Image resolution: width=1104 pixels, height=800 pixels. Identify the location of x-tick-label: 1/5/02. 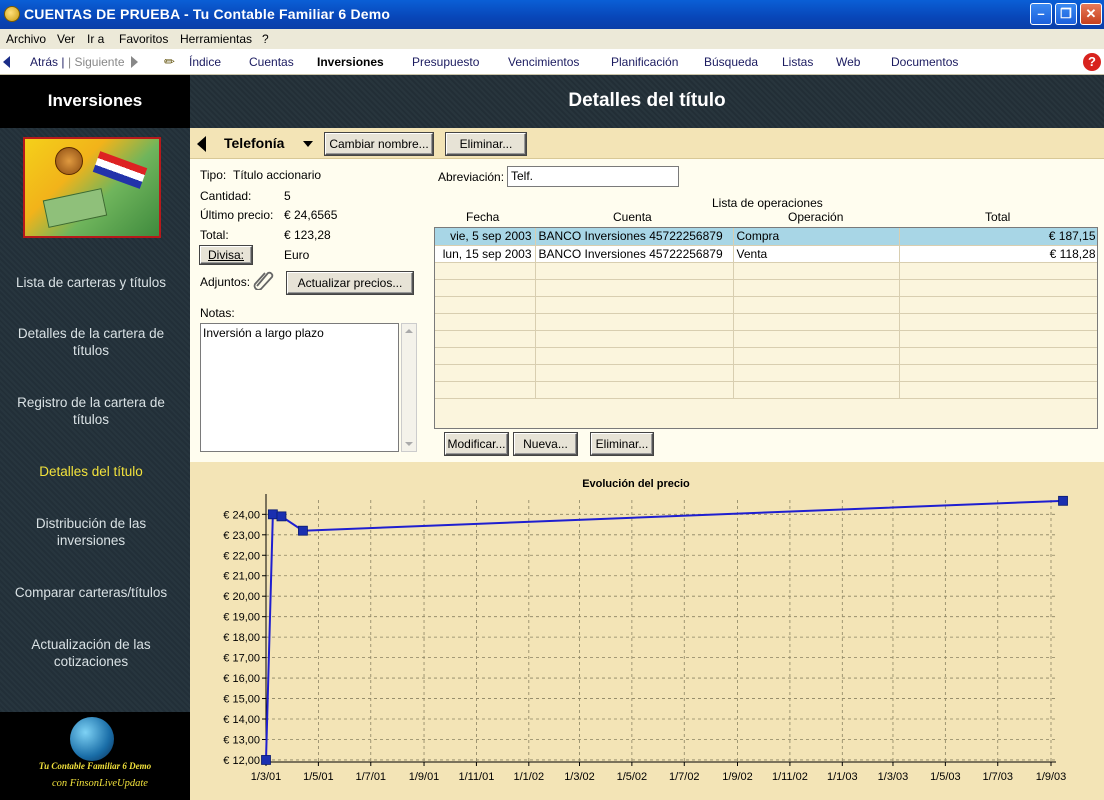
(632, 777).